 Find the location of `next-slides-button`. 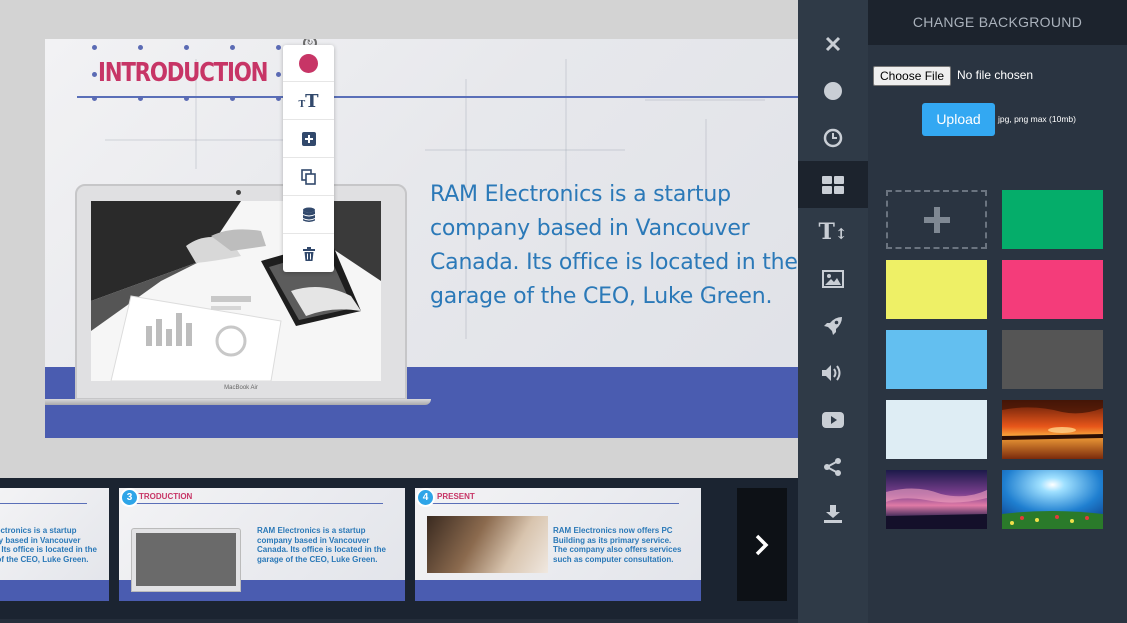

next-slides-button is located at coordinates (762, 544).